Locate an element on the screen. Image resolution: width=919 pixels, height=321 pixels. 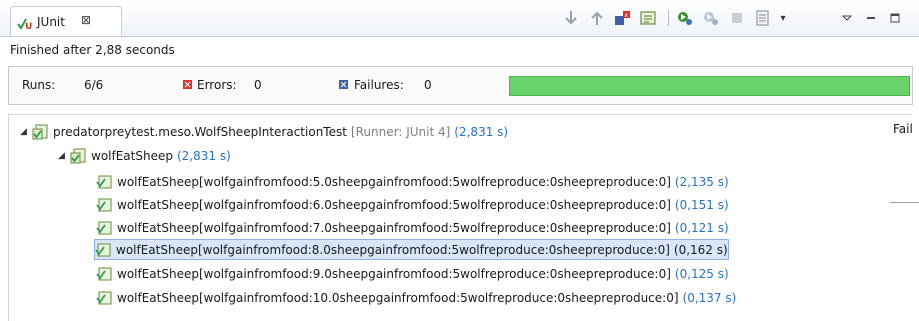
test-case-time: (0,151 s) is located at coordinates (701, 204).